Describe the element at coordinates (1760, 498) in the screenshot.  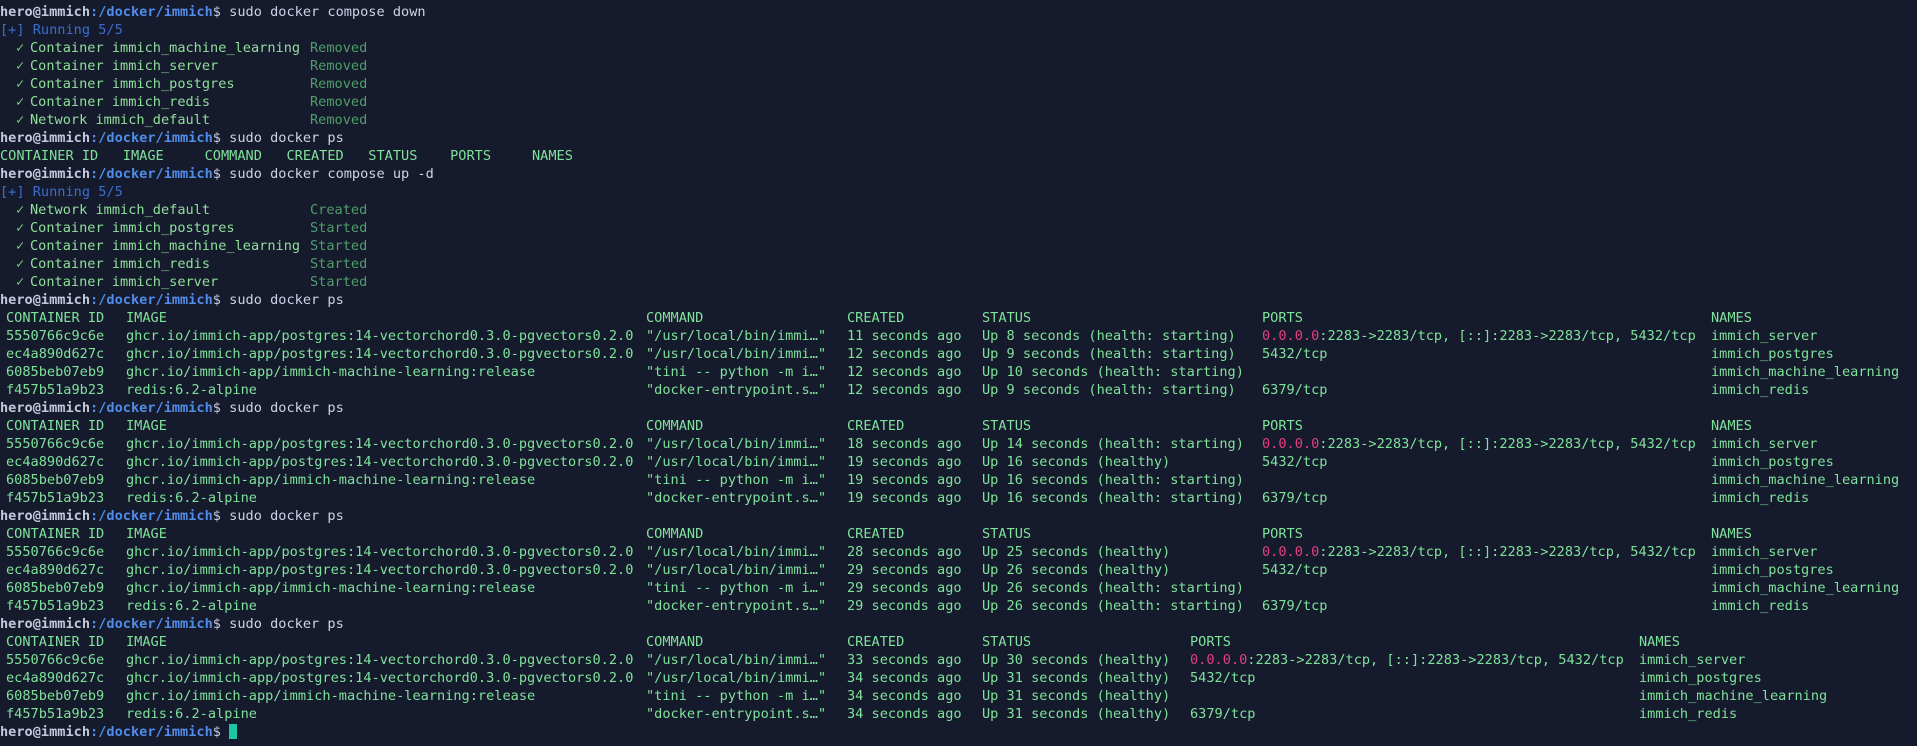
I see `container-name: immich_redis` at that location.